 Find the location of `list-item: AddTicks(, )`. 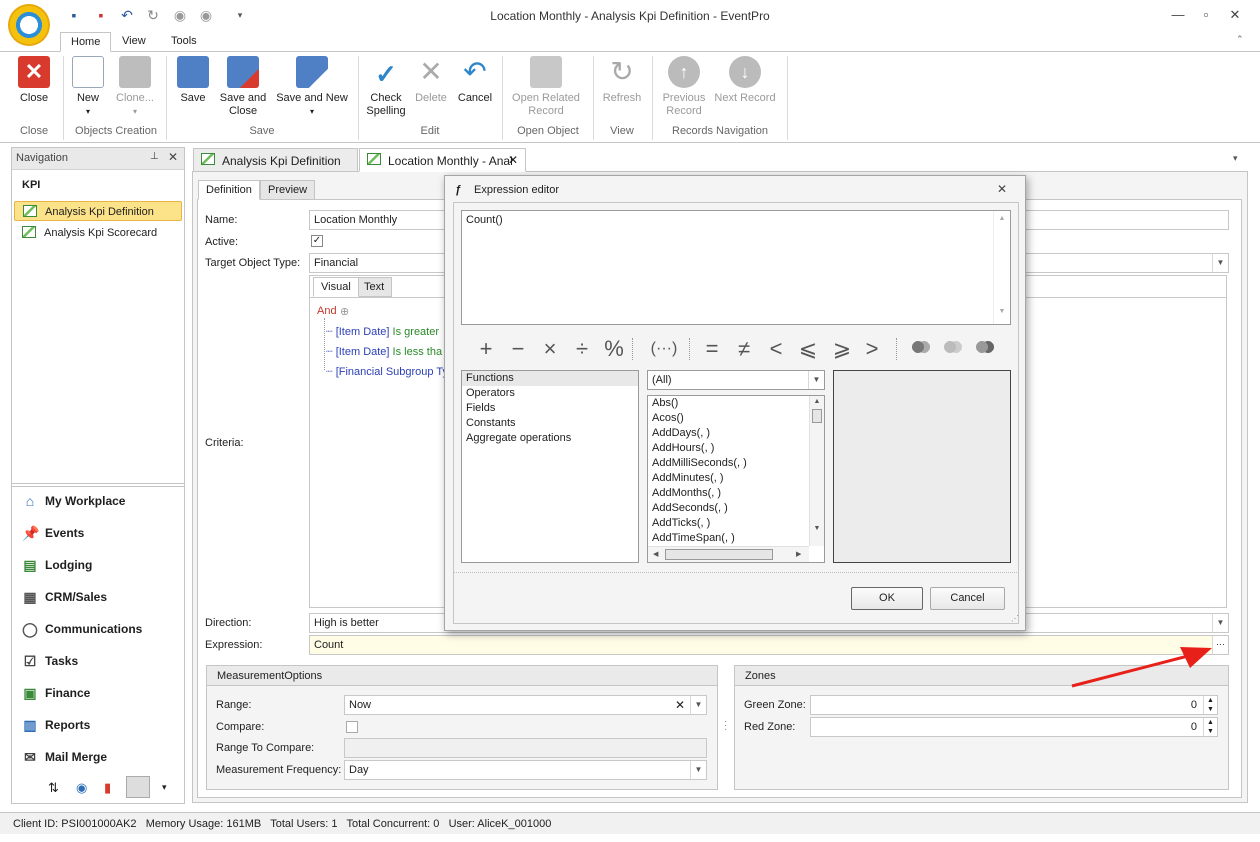

list-item: AddTicks(, ) is located at coordinates (736, 523).